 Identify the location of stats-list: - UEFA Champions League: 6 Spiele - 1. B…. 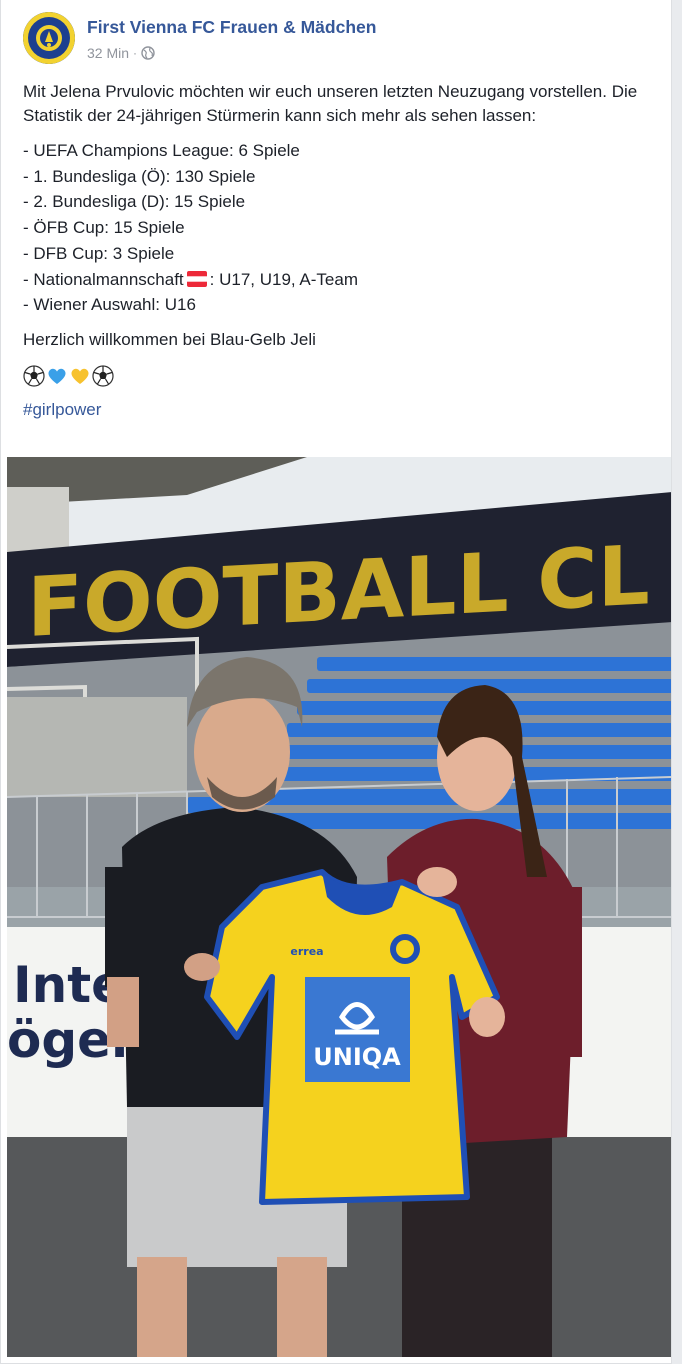
(338, 228).